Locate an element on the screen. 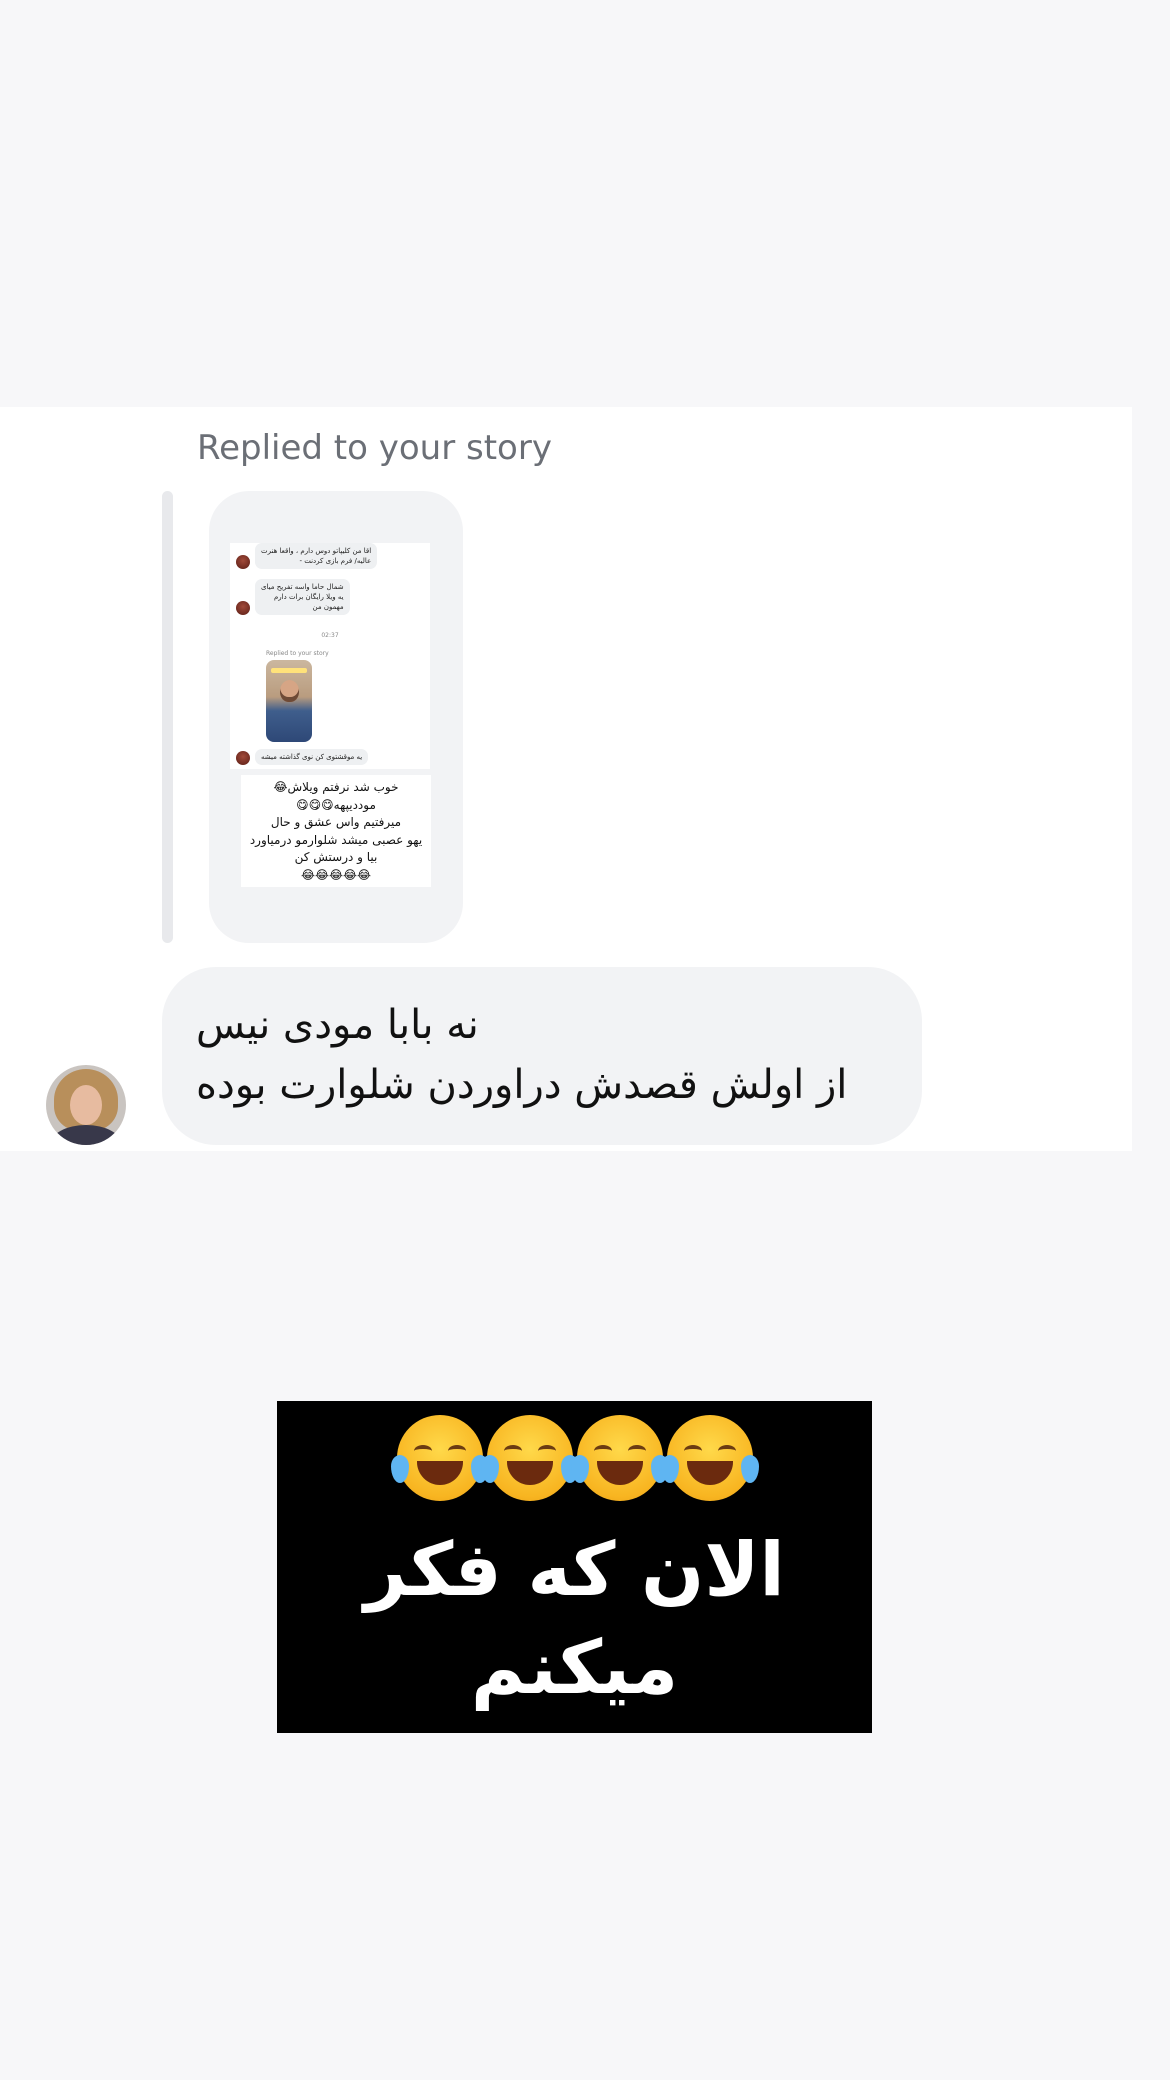 This screenshot has height=2080, width=1170. user-avatar is located at coordinates (86, 1105).